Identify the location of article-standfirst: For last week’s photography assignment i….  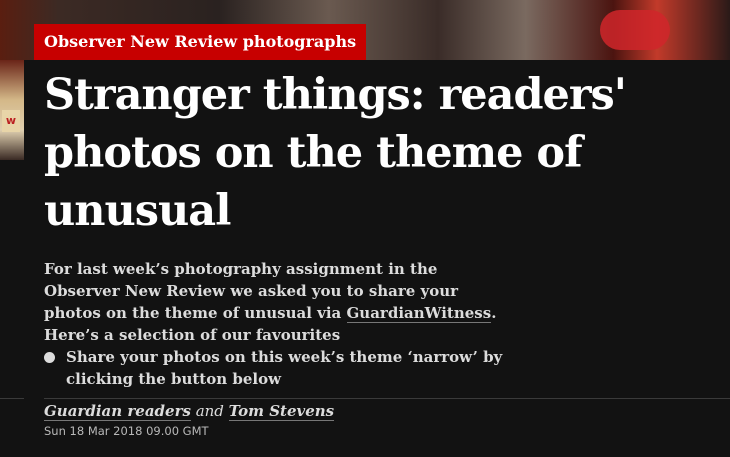
(279, 302).